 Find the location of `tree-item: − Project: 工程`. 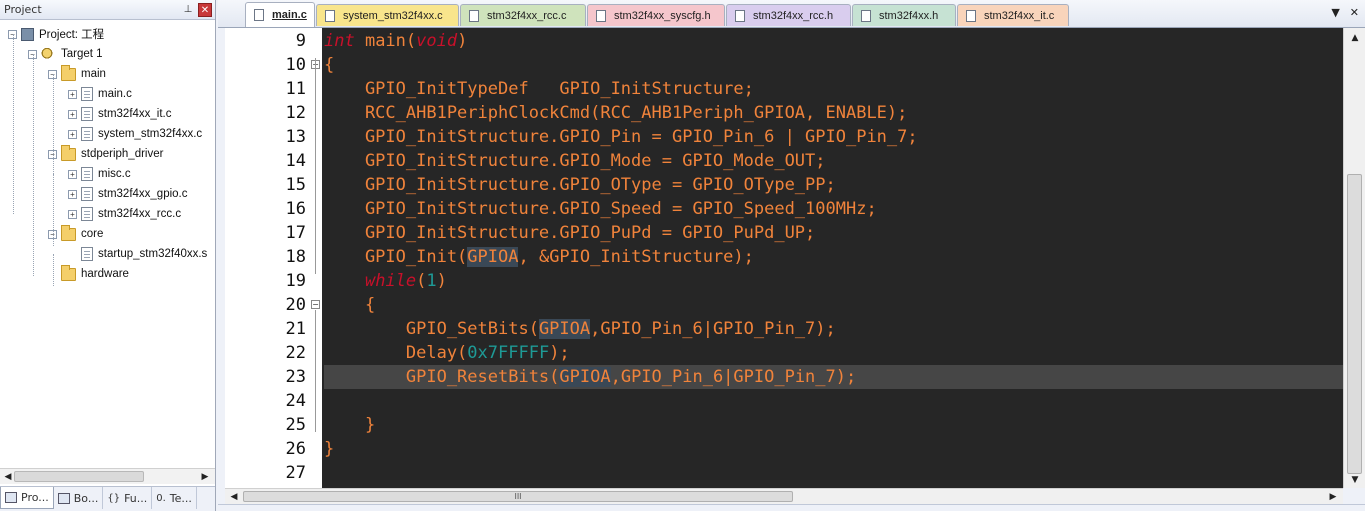

tree-item: − Project: 工程 is located at coordinates (56, 34).